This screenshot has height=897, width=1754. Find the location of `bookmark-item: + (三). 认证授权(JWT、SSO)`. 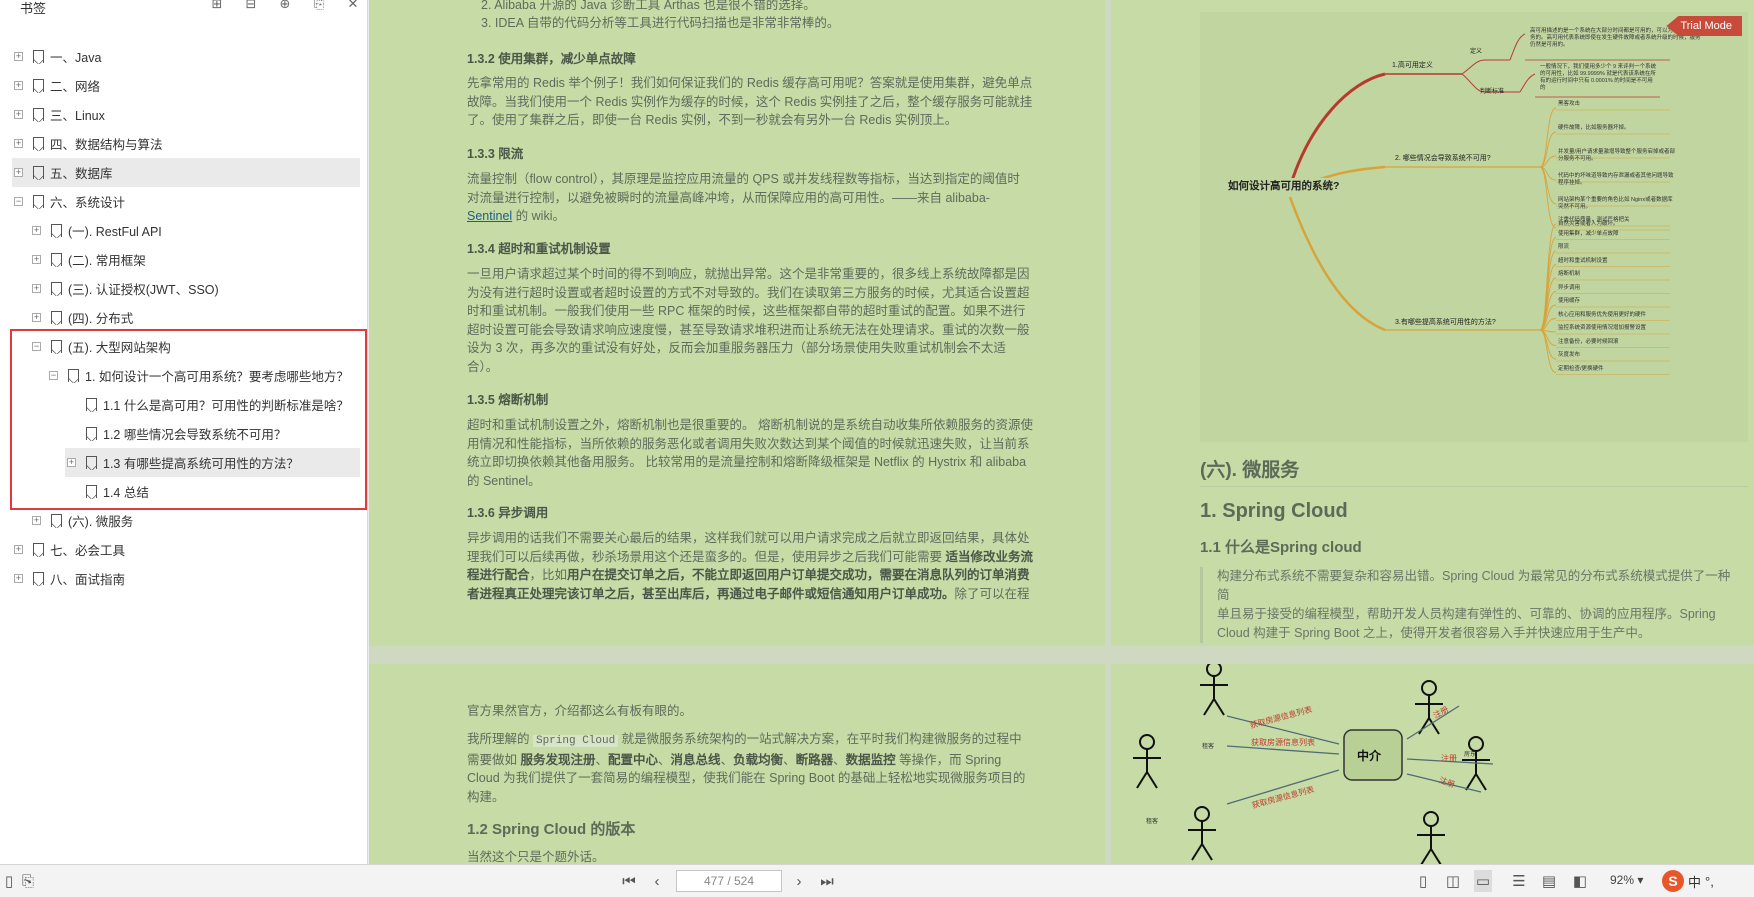

bookmark-item: + (三). 认证授权(JWT、SSO) is located at coordinates (184, 288).